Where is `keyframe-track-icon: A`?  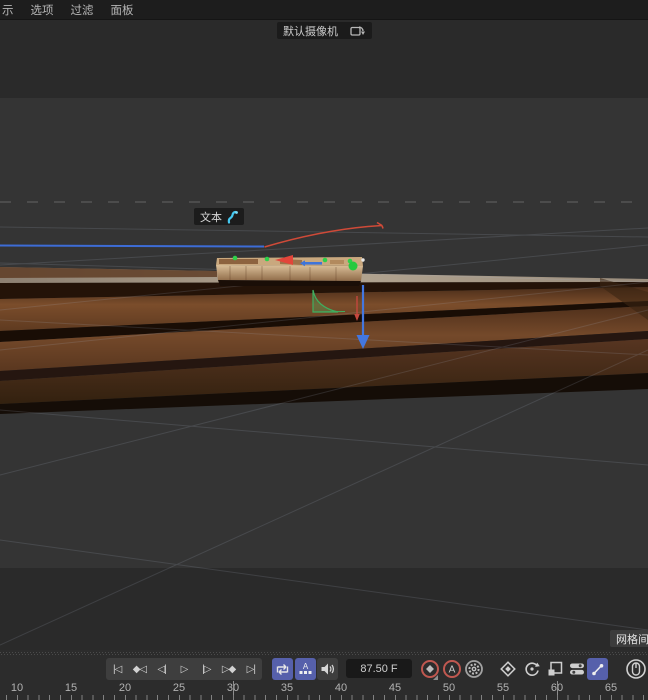 keyframe-track-icon: A is located at coordinates (305, 668).